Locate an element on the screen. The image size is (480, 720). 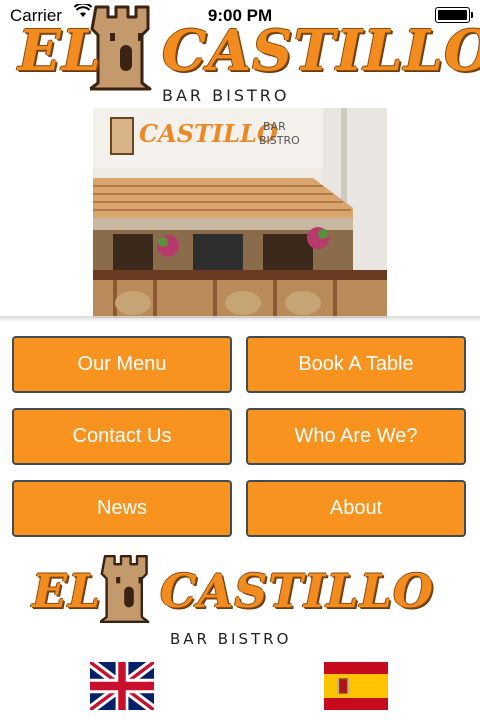
castle-tower-icon is located at coordinates (125, 589).